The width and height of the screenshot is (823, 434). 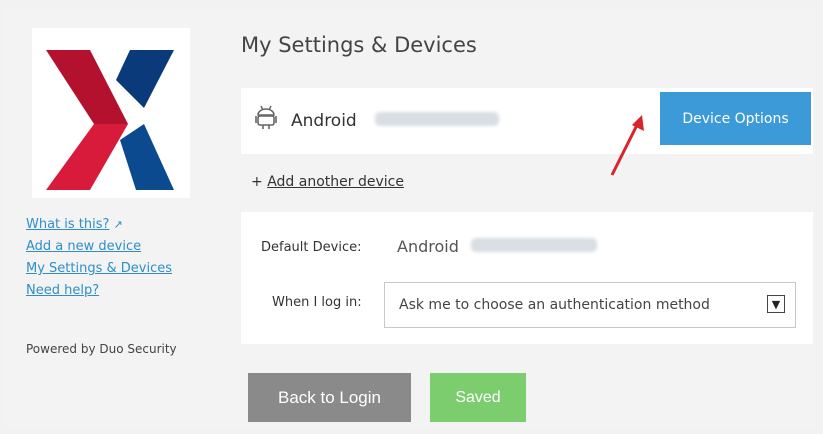 What do you see at coordinates (329, 397) in the screenshot?
I see `back-to-login-button: Back to Login` at bounding box center [329, 397].